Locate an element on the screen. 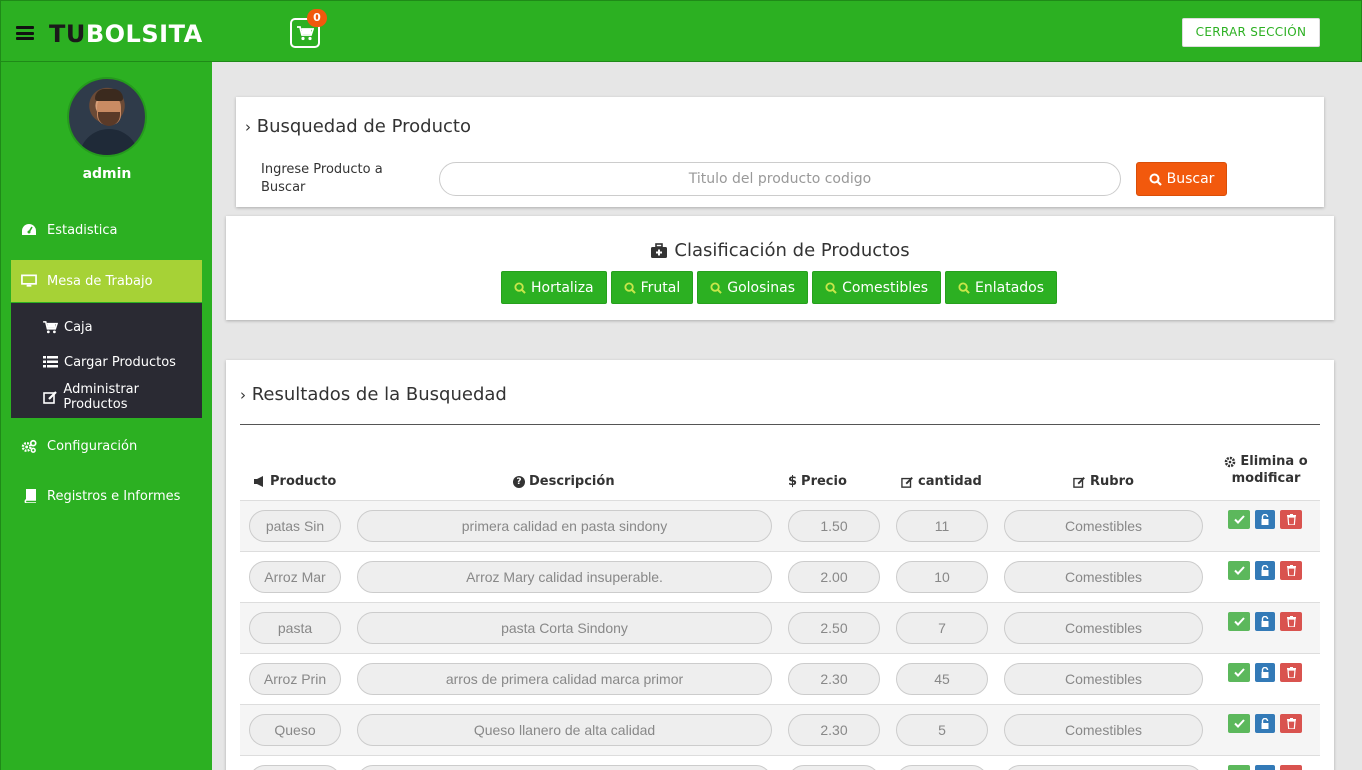 This screenshot has height=770, width=1362. category-hortaliza-button: Hortaliza is located at coordinates (554, 287).